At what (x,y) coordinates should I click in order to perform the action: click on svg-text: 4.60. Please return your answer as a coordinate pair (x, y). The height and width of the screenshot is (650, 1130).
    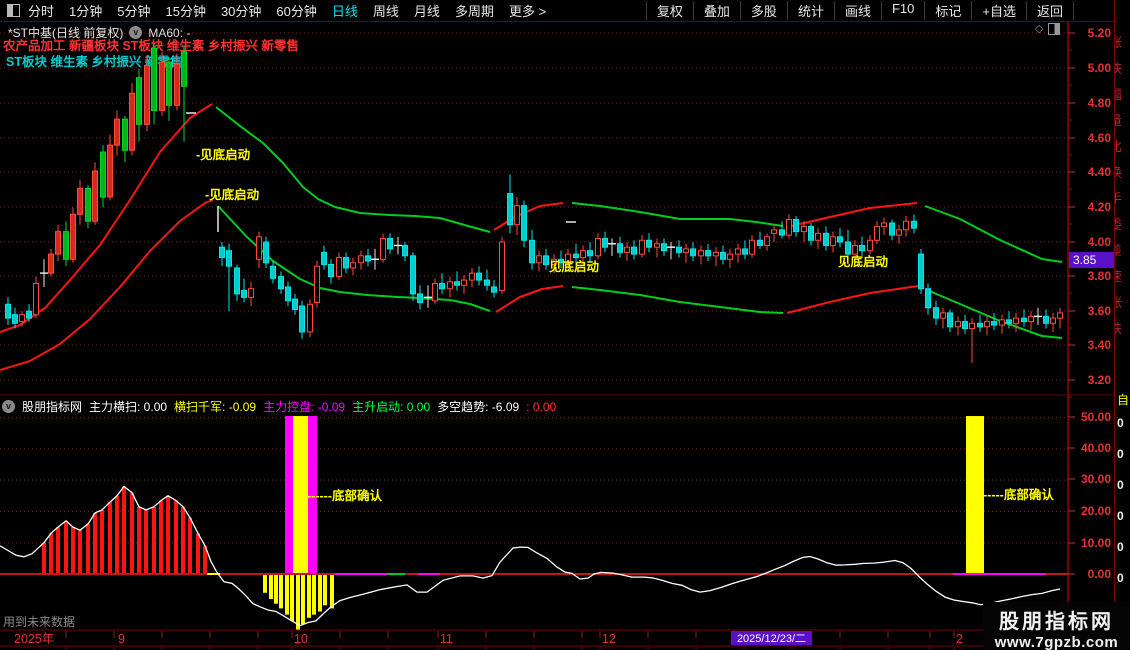
    Looking at the image, I should click on (1100, 138).